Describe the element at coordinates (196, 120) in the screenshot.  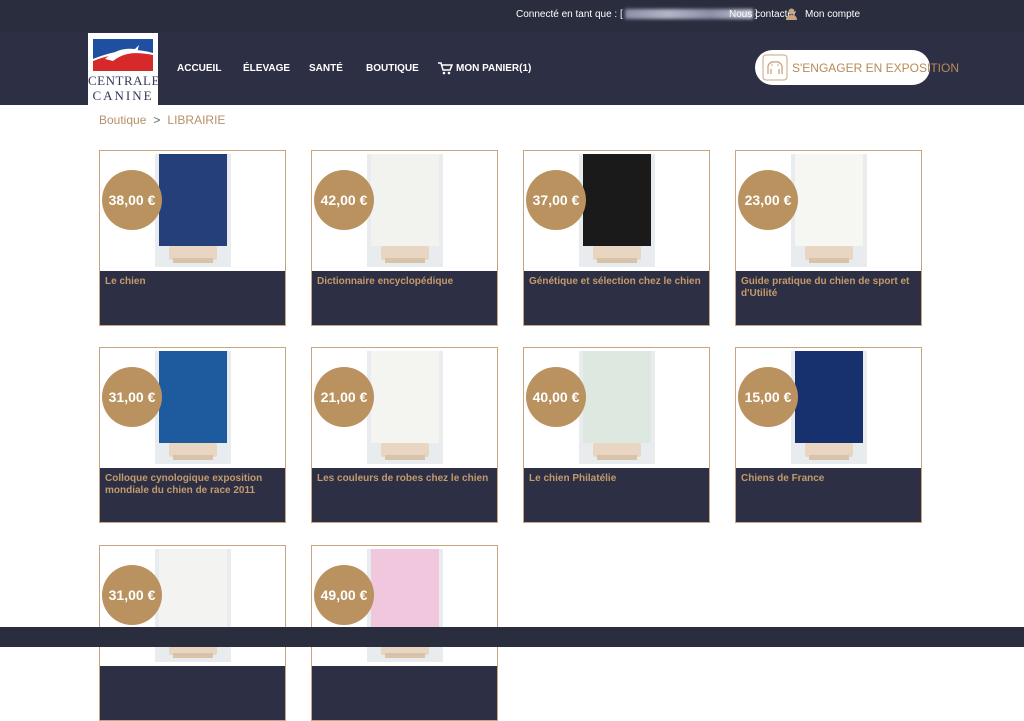
I see `breadcrumb-librairie: LIBRAIRIE` at that location.